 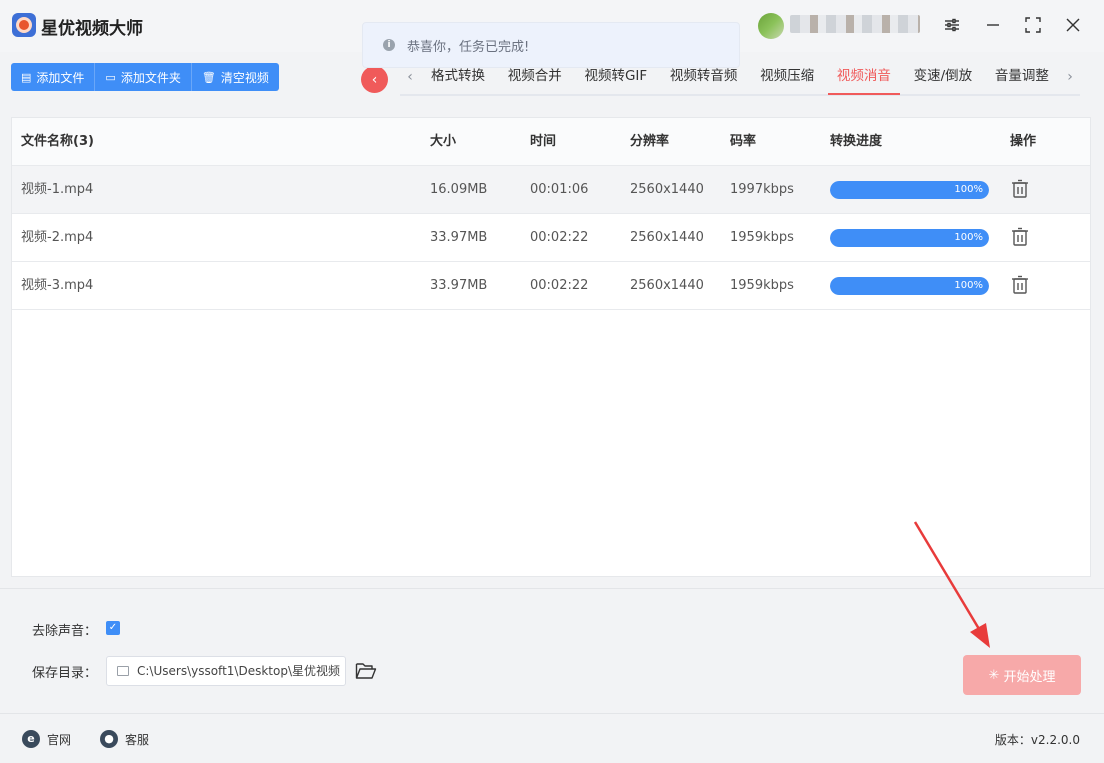 I want to click on browse-folder-icon, so click(x=366, y=671).